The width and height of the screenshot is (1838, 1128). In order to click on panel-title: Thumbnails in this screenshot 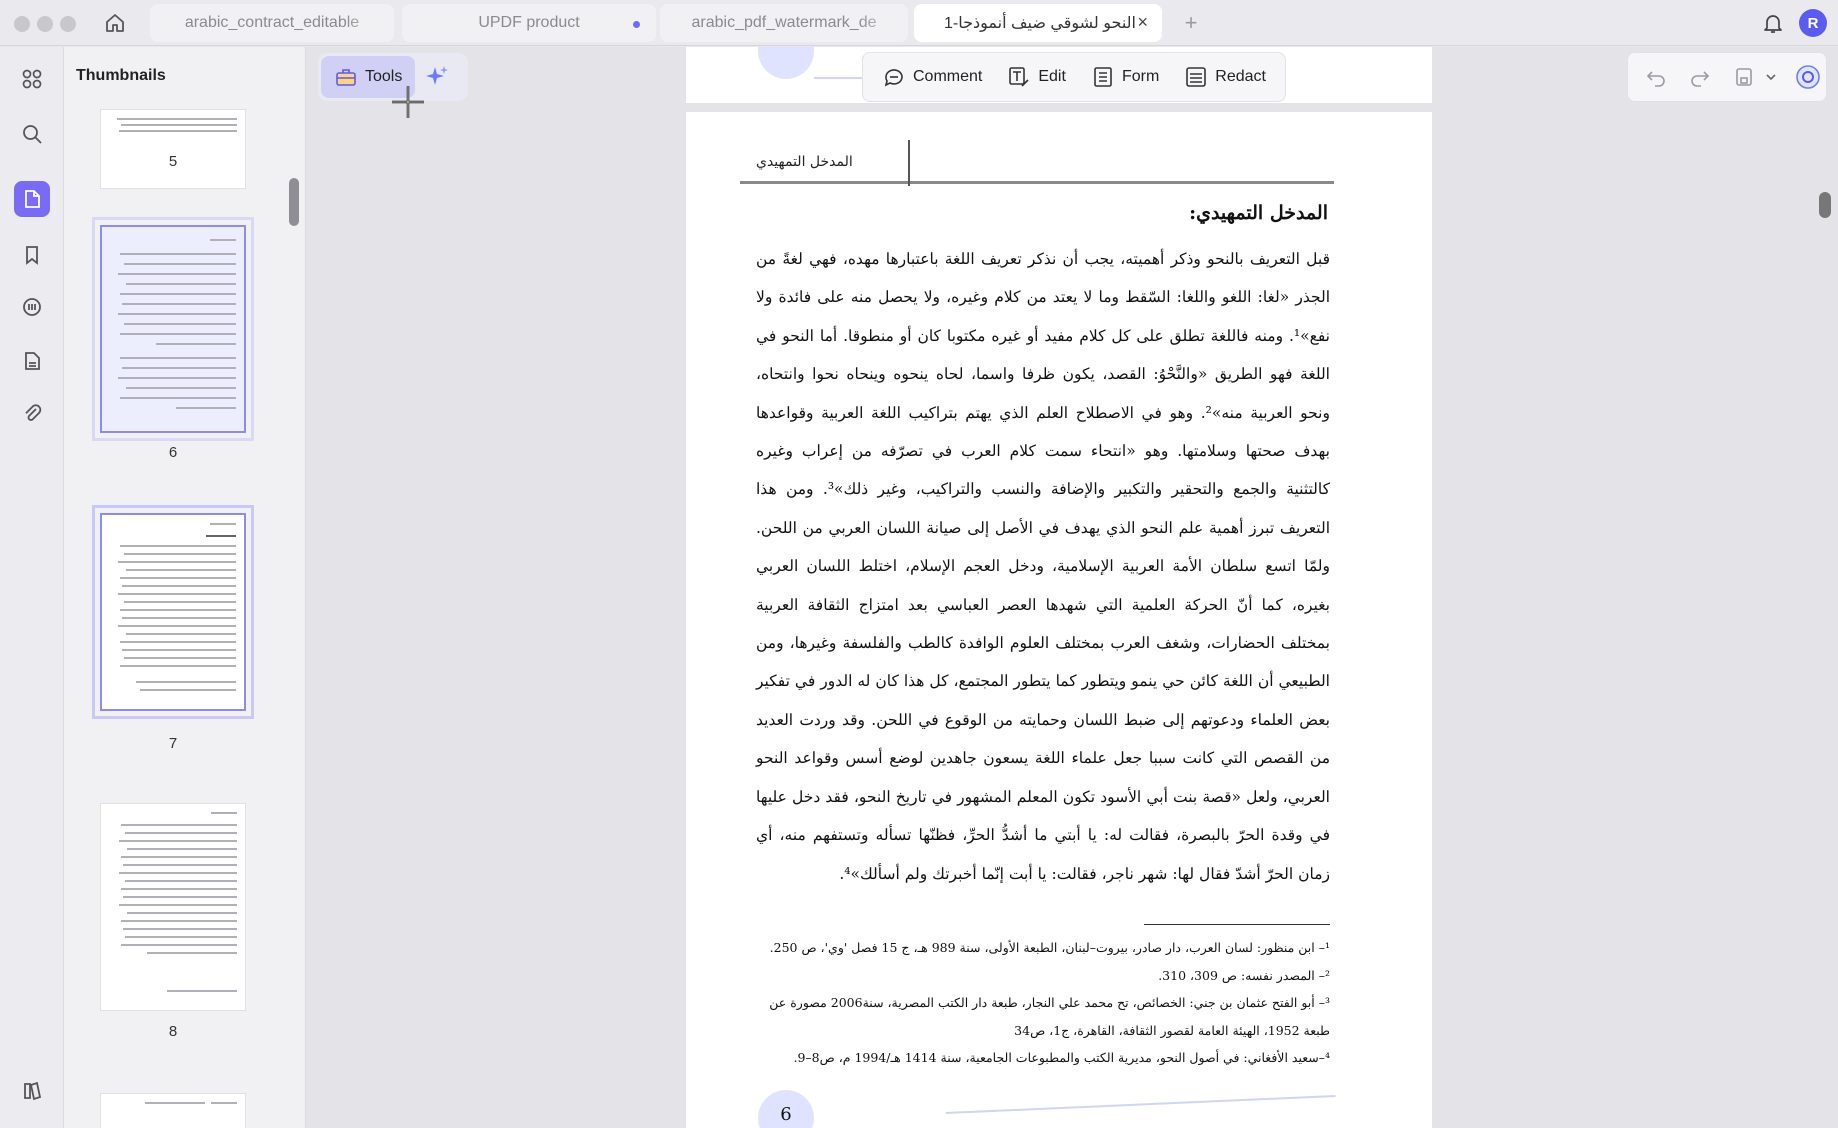, I will do `click(121, 75)`.